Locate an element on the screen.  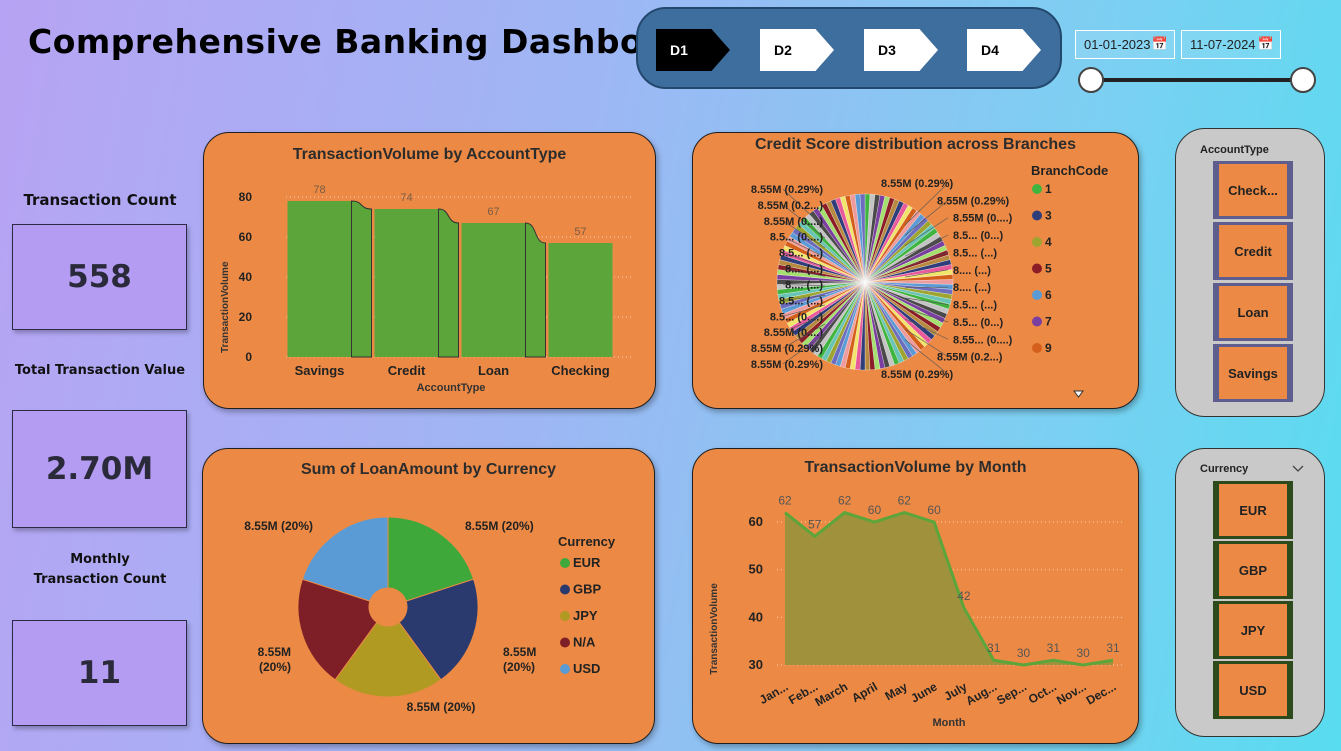
slicer-title: AccountType is located at coordinates (1234, 150).